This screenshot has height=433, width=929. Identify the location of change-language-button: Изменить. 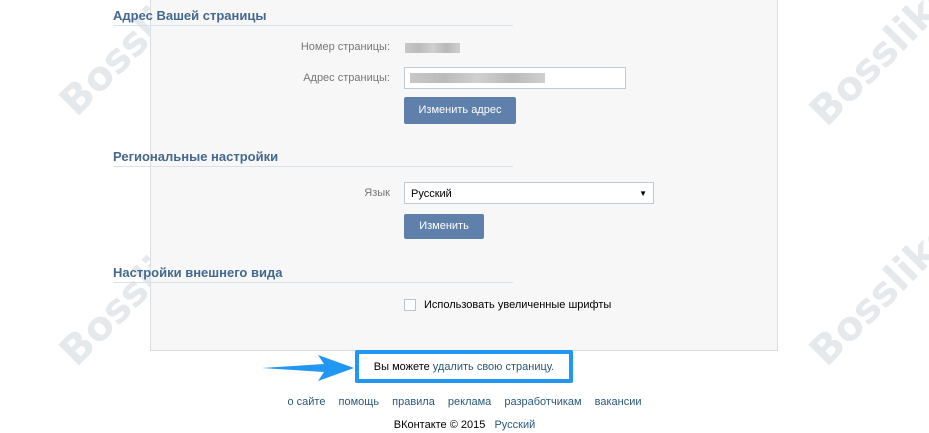
(444, 226).